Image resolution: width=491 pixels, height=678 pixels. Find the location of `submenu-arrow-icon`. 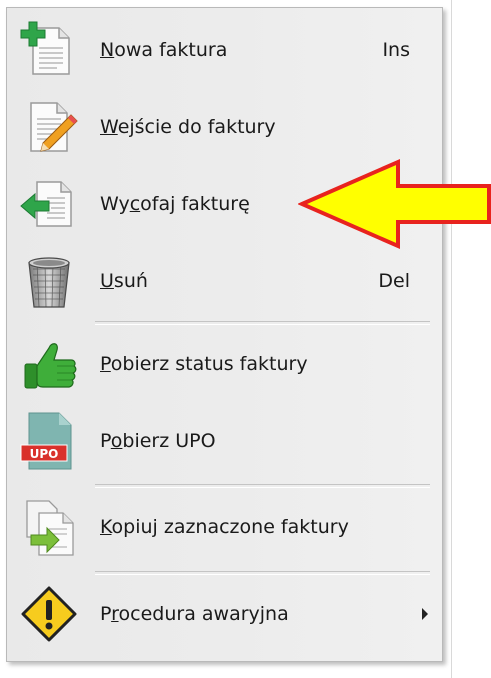

submenu-arrow-icon is located at coordinates (425, 614).